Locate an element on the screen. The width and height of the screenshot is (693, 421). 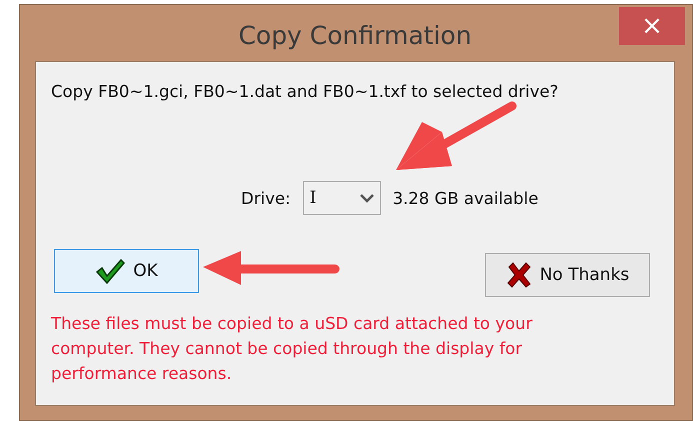
warning-text: These files must be copied to a uSD card attached to your computer. They cannot be copied through the display for performance reasons. is located at coordinates (292, 349).